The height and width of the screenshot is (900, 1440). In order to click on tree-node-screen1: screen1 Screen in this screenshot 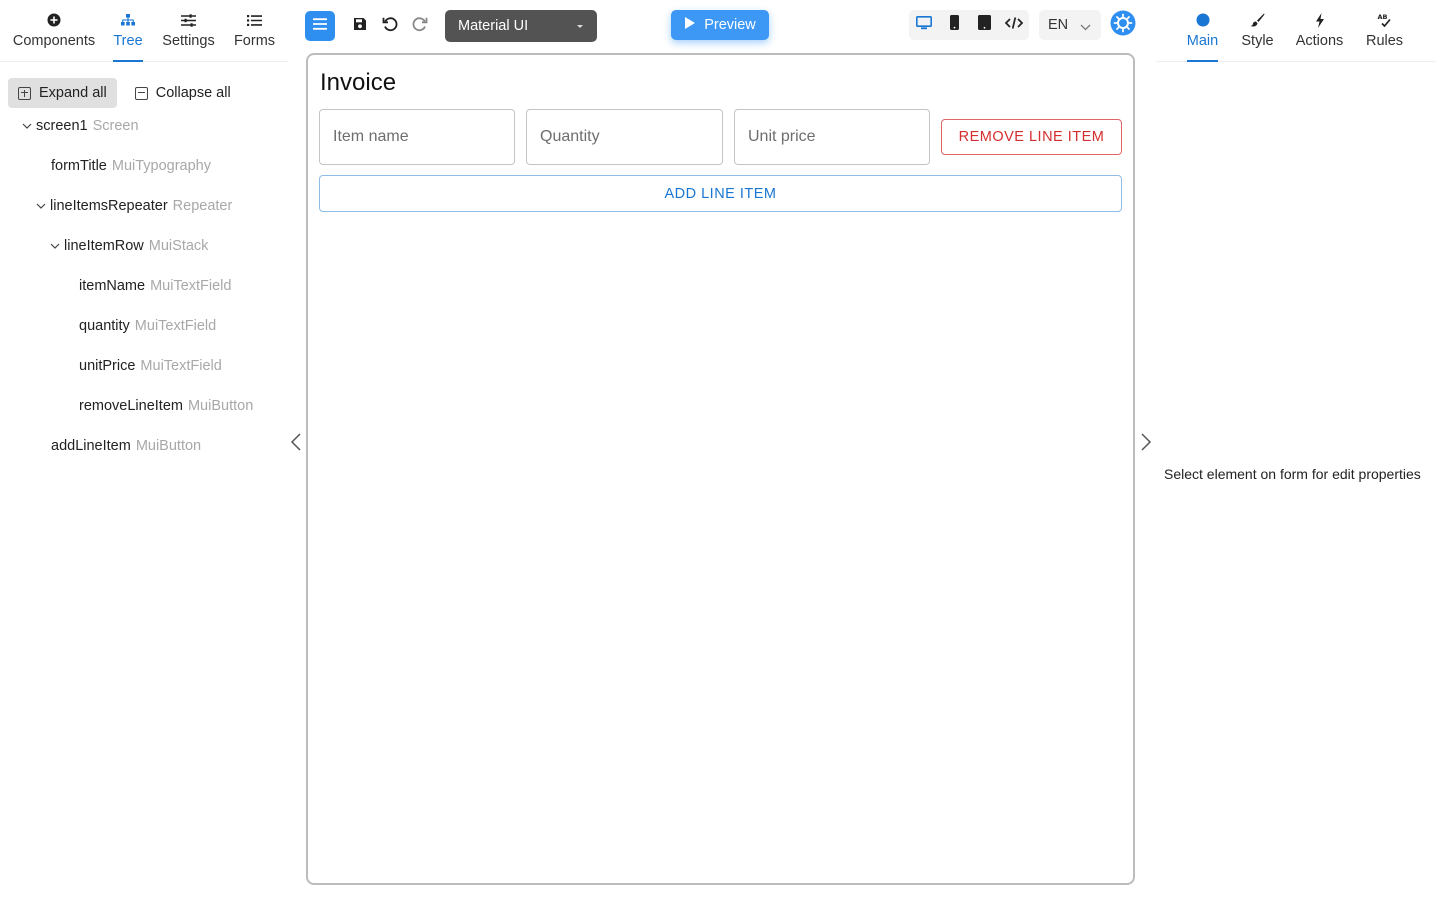, I will do `click(79, 126)`.